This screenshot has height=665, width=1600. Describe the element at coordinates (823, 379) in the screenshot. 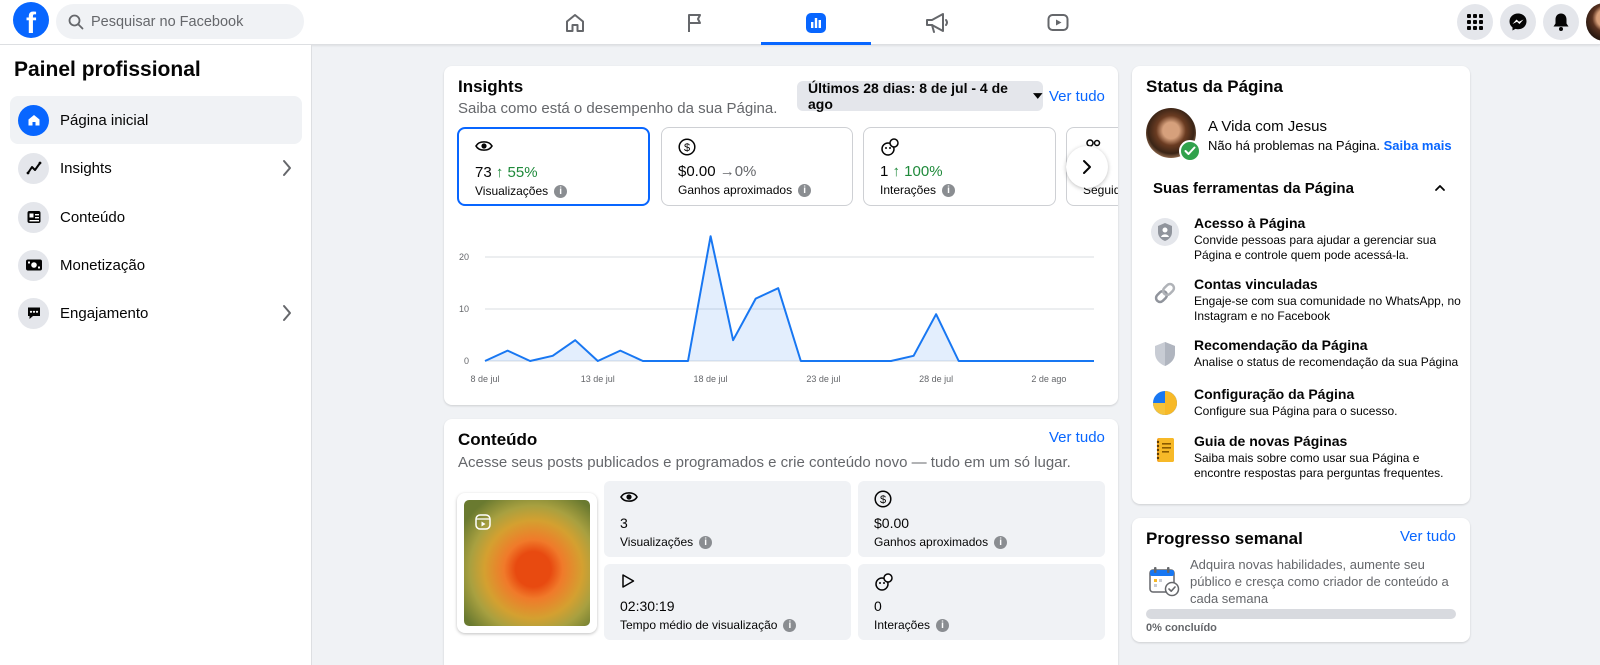

I see `chart-x-tick-label: 23 de jul` at that location.